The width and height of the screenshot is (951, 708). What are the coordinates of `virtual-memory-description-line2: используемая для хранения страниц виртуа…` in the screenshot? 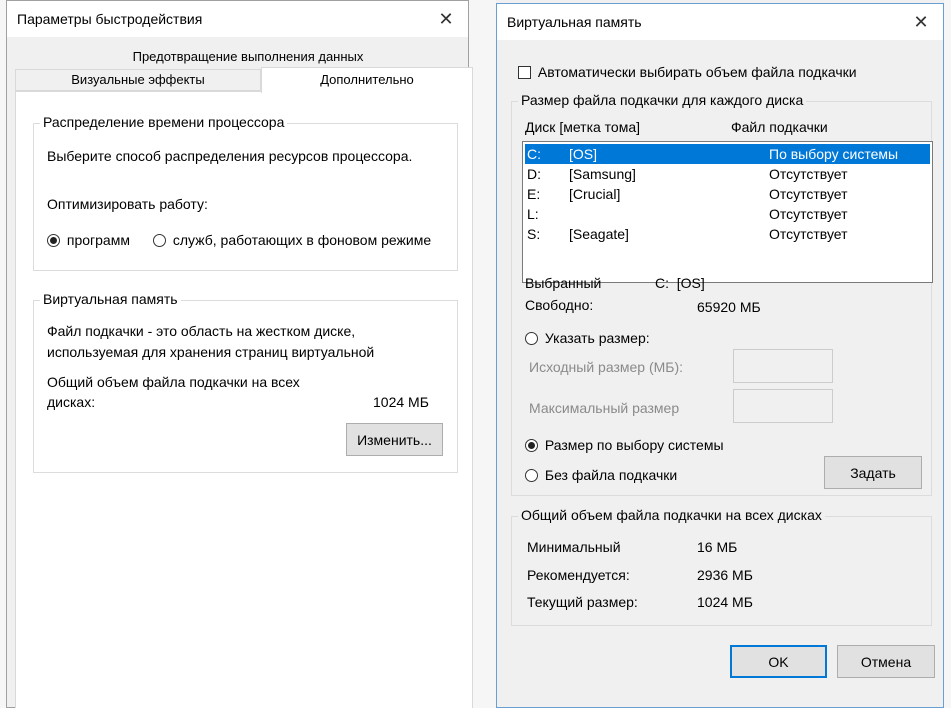 It's located at (211, 352).